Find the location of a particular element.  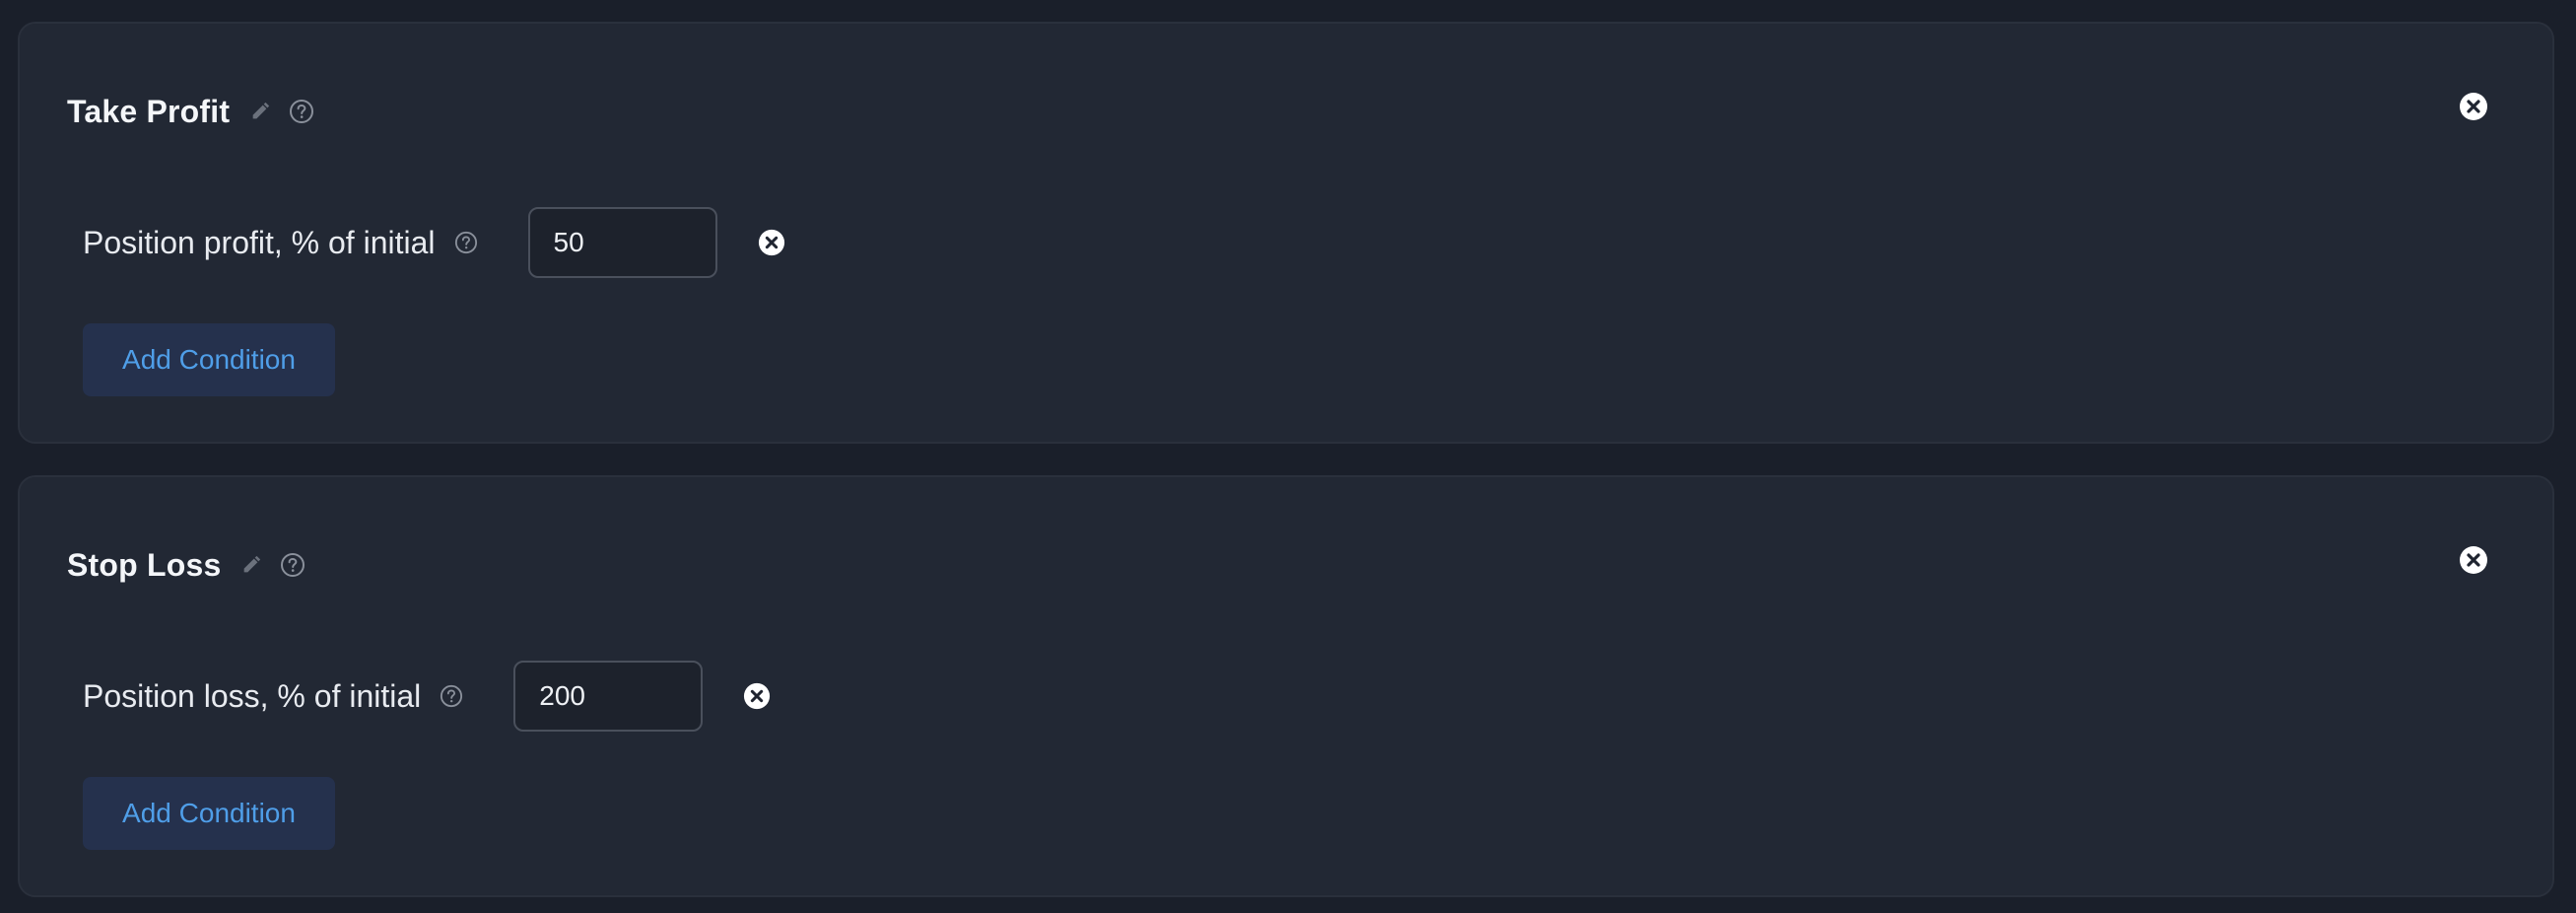

take-profit-header: Take Profit is located at coordinates (191, 111).